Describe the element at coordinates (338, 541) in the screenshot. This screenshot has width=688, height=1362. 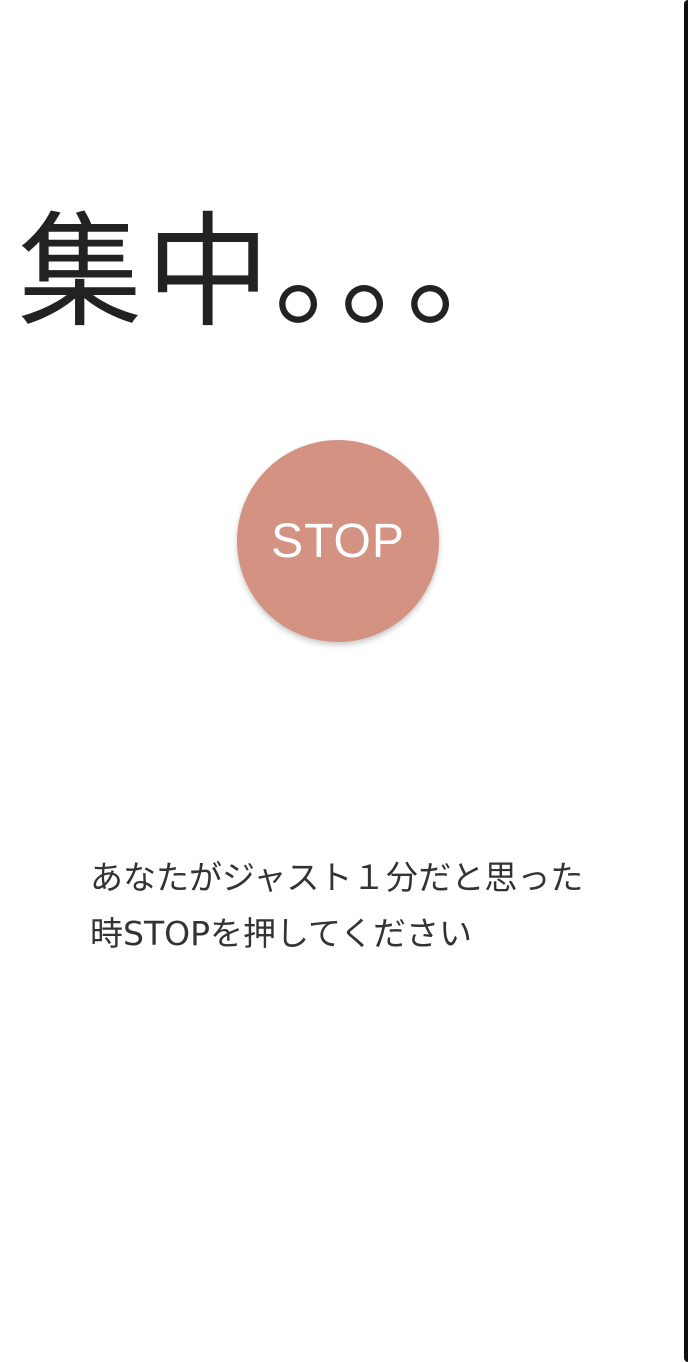
I see `stop-button: STOP` at that location.